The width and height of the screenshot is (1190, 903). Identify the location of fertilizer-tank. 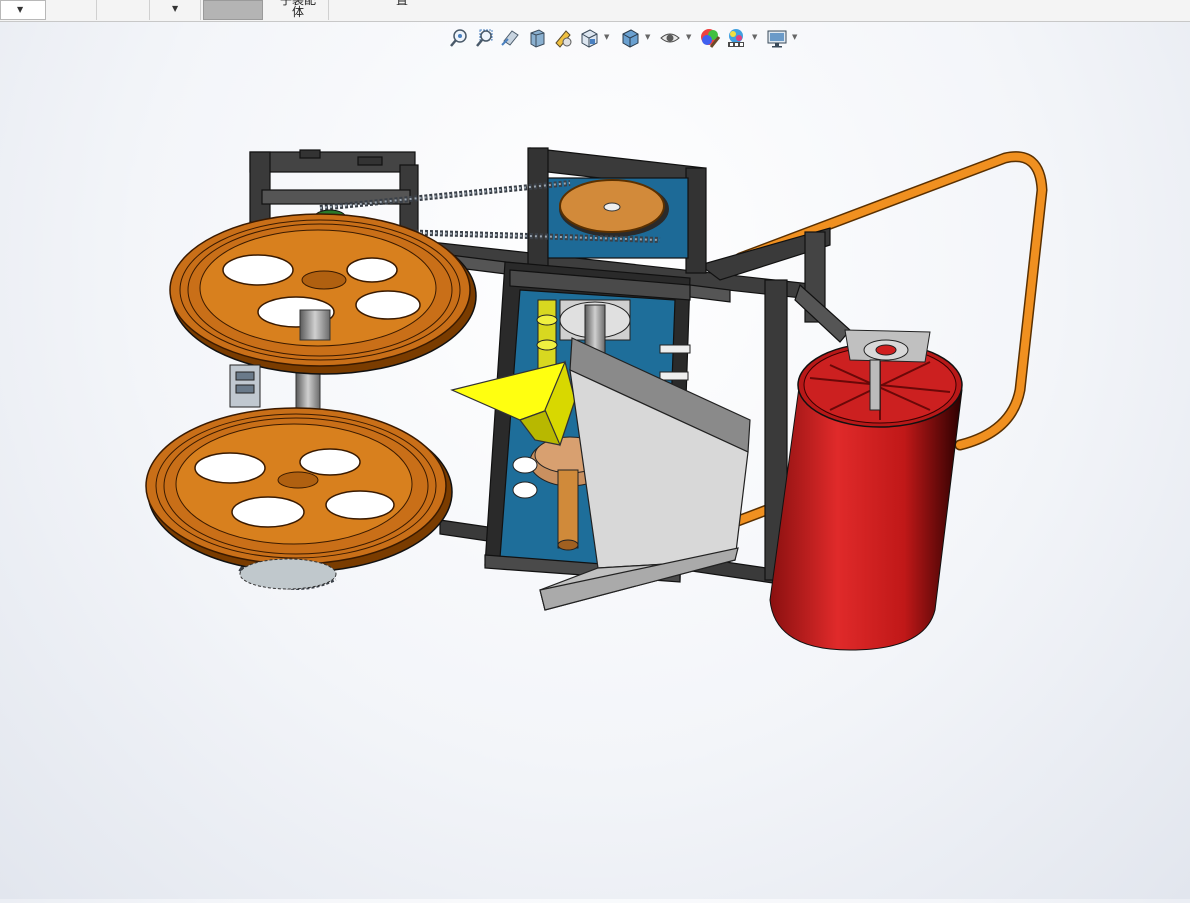
(866, 490).